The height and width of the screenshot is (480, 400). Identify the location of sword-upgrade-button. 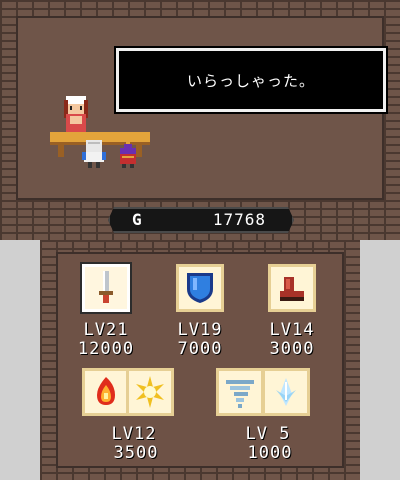
(106, 288).